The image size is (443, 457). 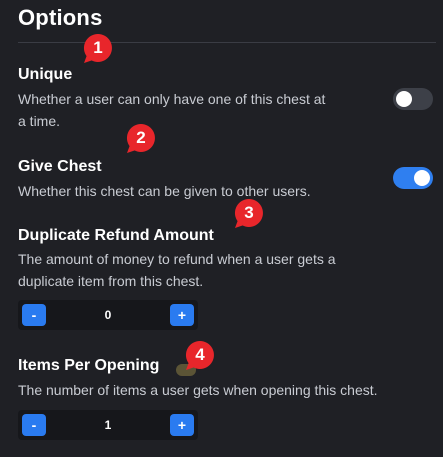 What do you see at coordinates (89, 365) in the screenshot?
I see `items-per-opening-label: Items Per Opening` at bounding box center [89, 365].